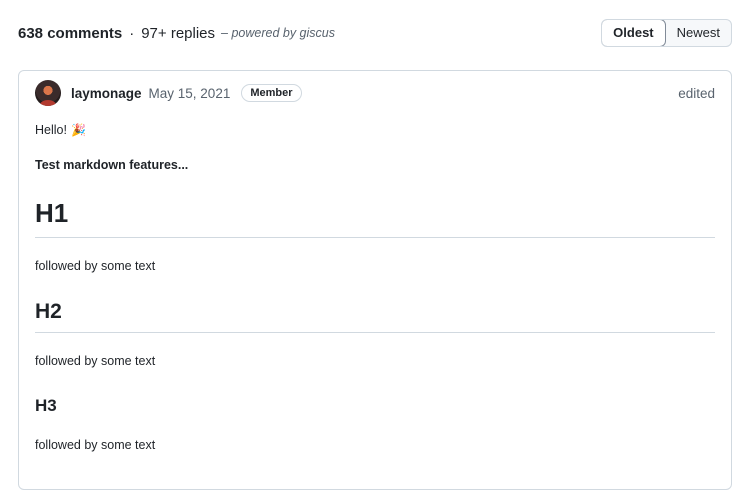 The width and height of the screenshot is (750, 490). I want to click on member-badge: Member, so click(271, 93).